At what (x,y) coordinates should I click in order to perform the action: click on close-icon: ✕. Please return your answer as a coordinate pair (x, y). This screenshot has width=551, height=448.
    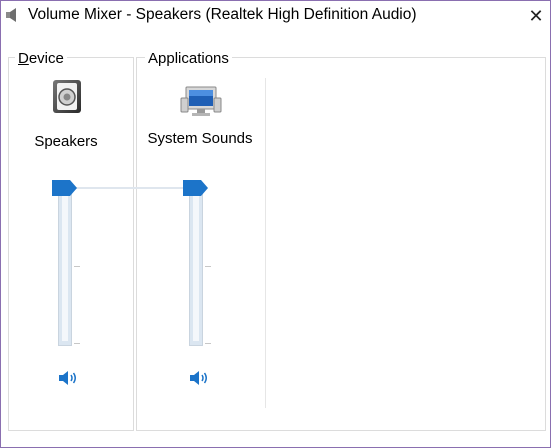
    Looking at the image, I should click on (536, 15).